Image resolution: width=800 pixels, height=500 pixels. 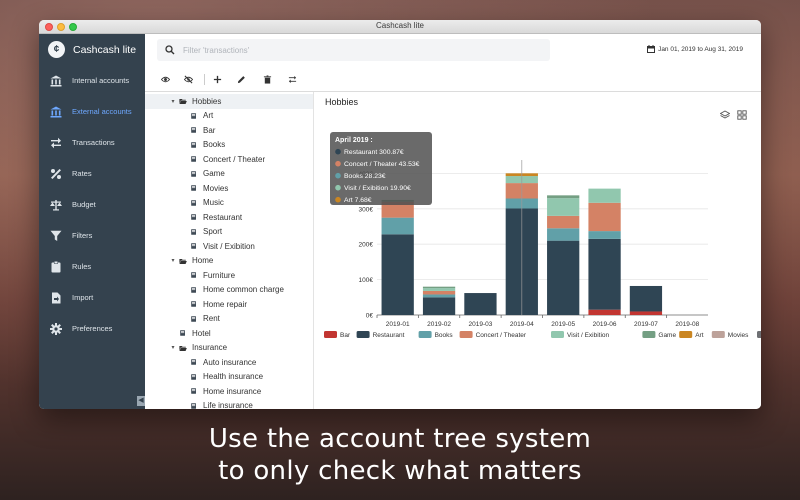 What do you see at coordinates (229, 362) in the screenshot?
I see `tree-account-item: Auto insurance` at bounding box center [229, 362].